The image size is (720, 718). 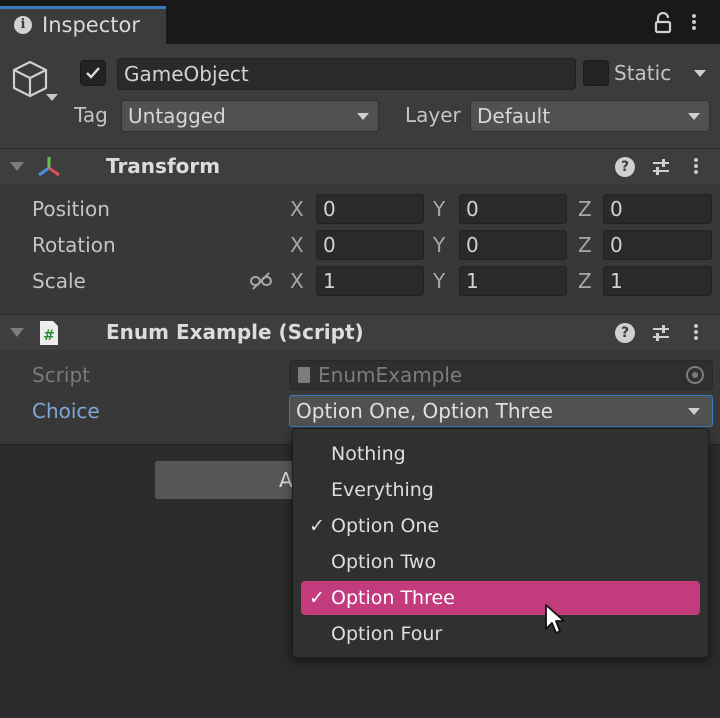 I want to click on option-label: Nothing, so click(x=368, y=454).